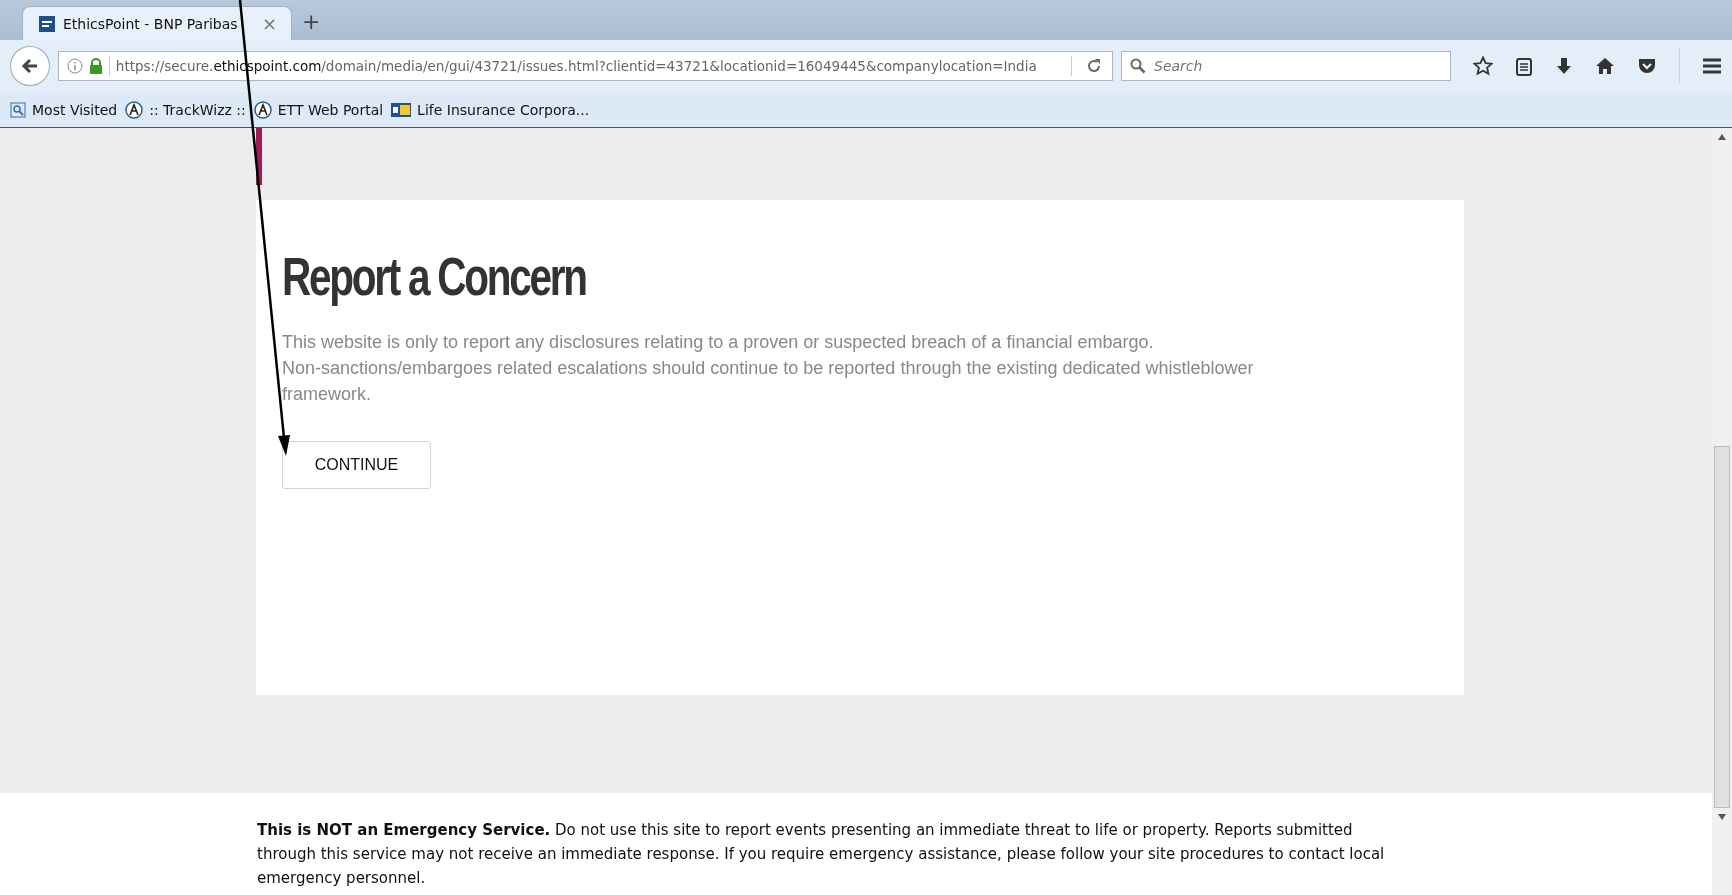  Describe the element at coordinates (1138, 66) in the screenshot. I see `search-icon` at that location.